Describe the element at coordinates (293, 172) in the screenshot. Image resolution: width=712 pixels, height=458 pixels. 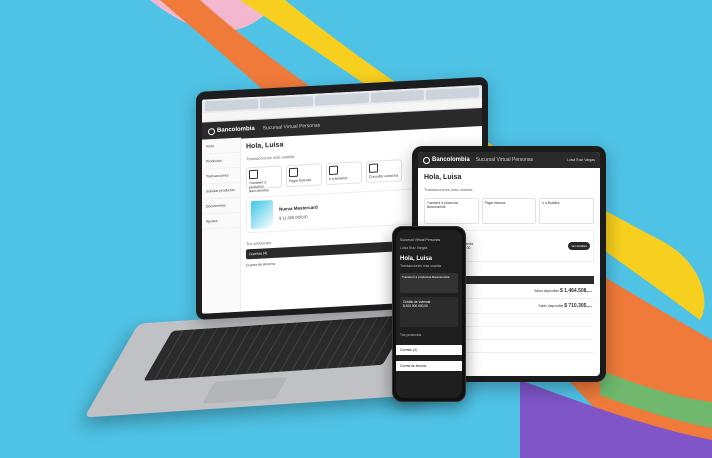
I see `bill-icon` at that location.